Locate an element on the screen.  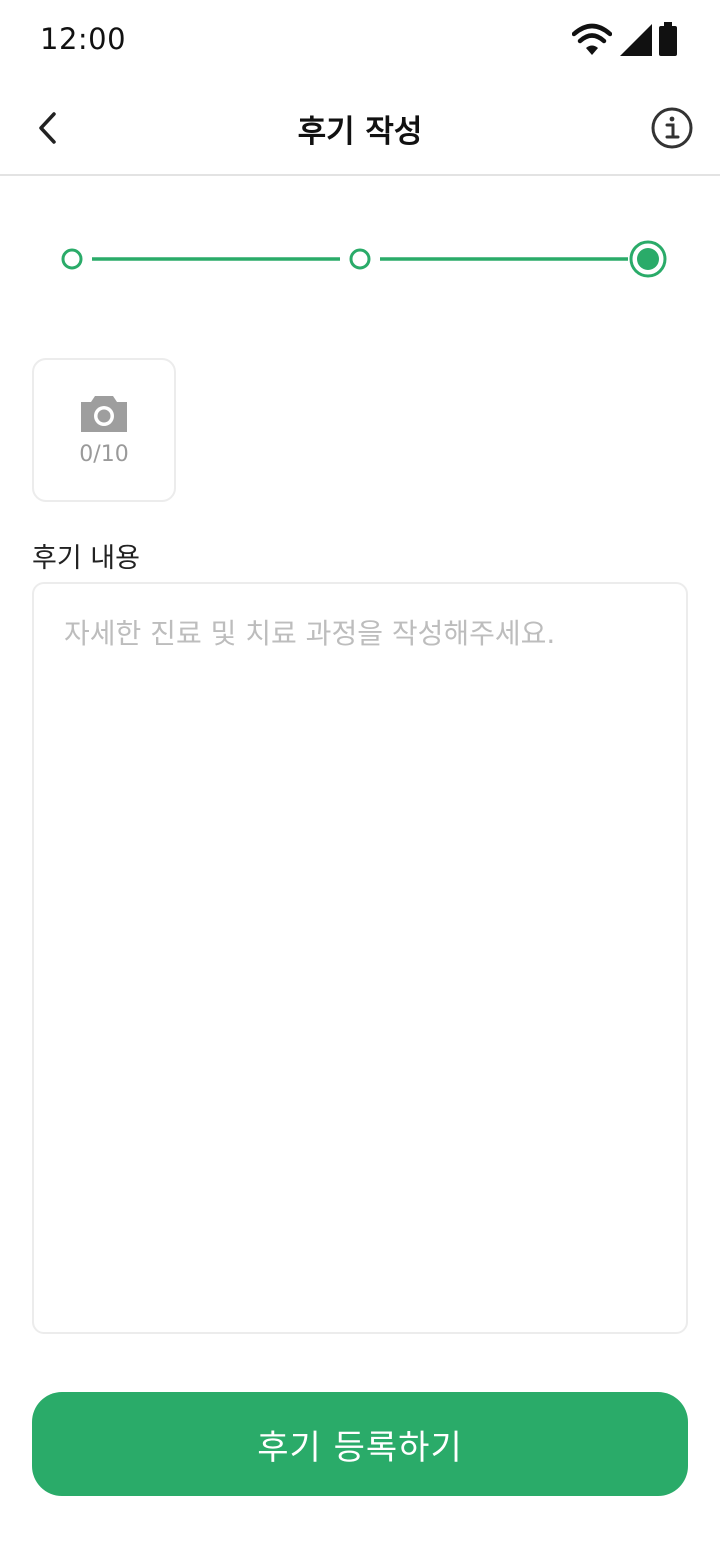
camera-icon is located at coordinates (104, 413).